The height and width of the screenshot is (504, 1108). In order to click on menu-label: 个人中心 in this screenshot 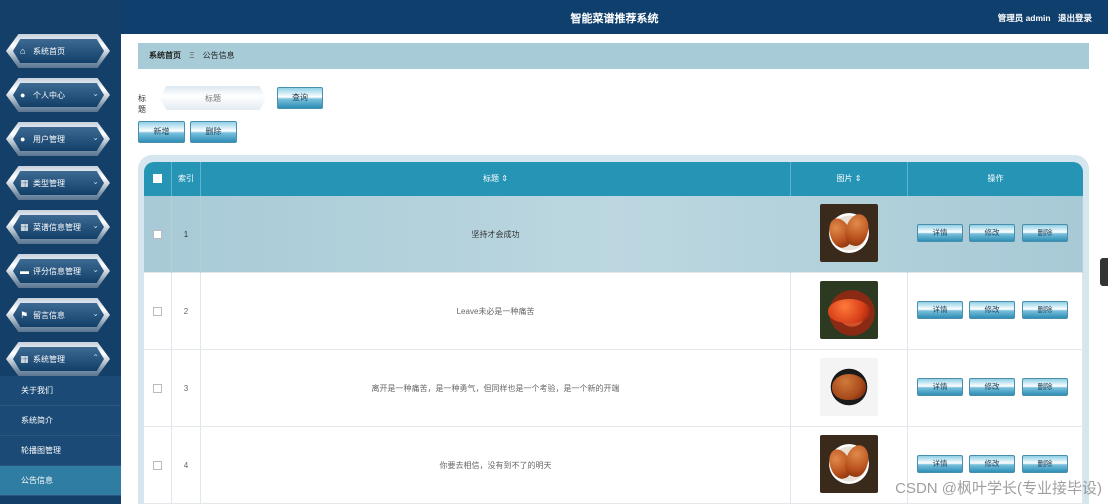, I will do `click(49, 95)`.